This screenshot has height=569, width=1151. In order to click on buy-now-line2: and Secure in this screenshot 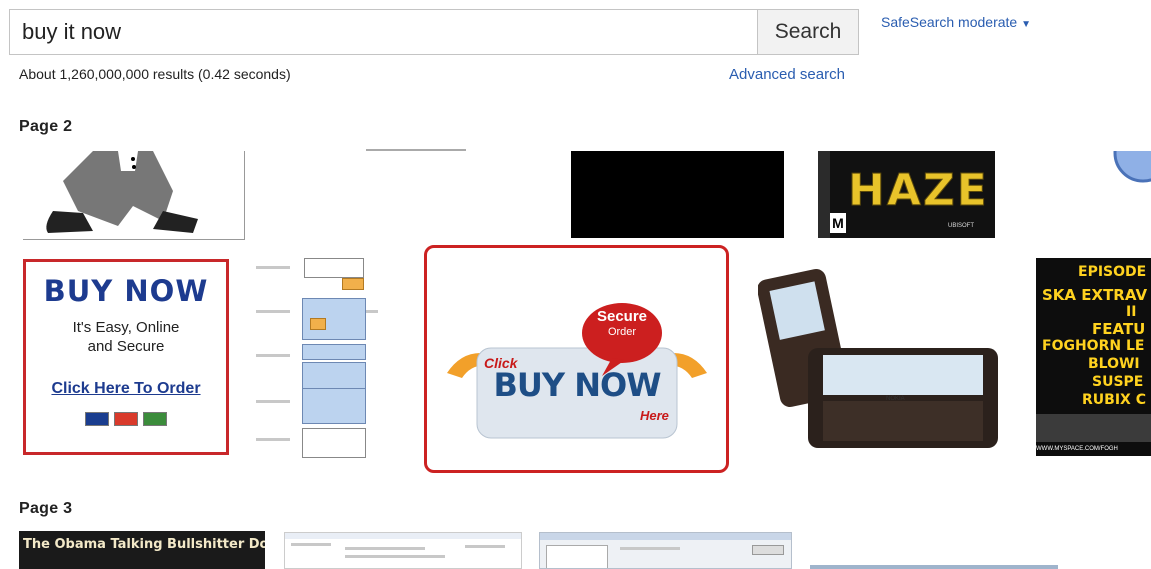, I will do `click(126, 346)`.